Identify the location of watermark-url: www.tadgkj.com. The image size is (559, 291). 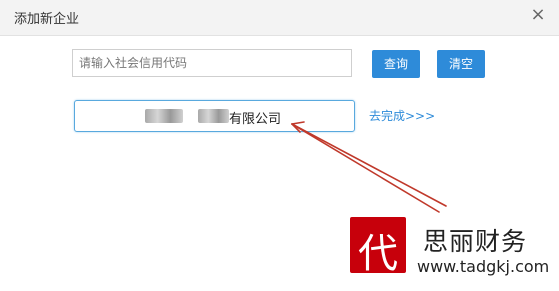
(483, 266).